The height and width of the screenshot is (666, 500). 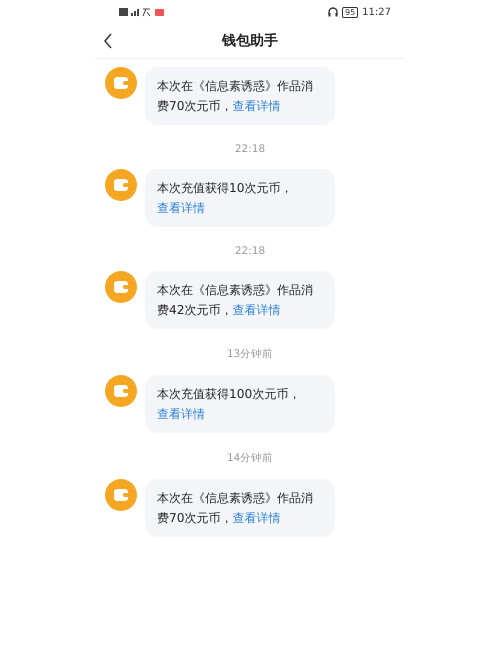 What do you see at coordinates (350, 12) in the screenshot?
I see `battery-level: 95` at bounding box center [350, 12].